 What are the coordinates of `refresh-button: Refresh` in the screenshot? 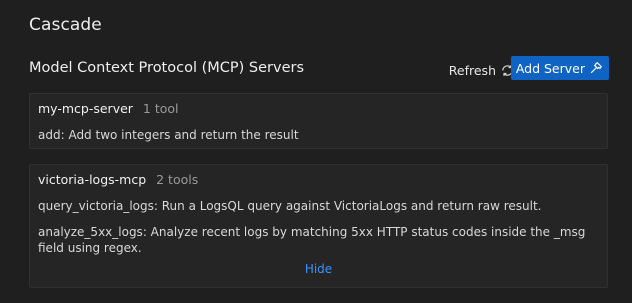 It's located at (482, 70).